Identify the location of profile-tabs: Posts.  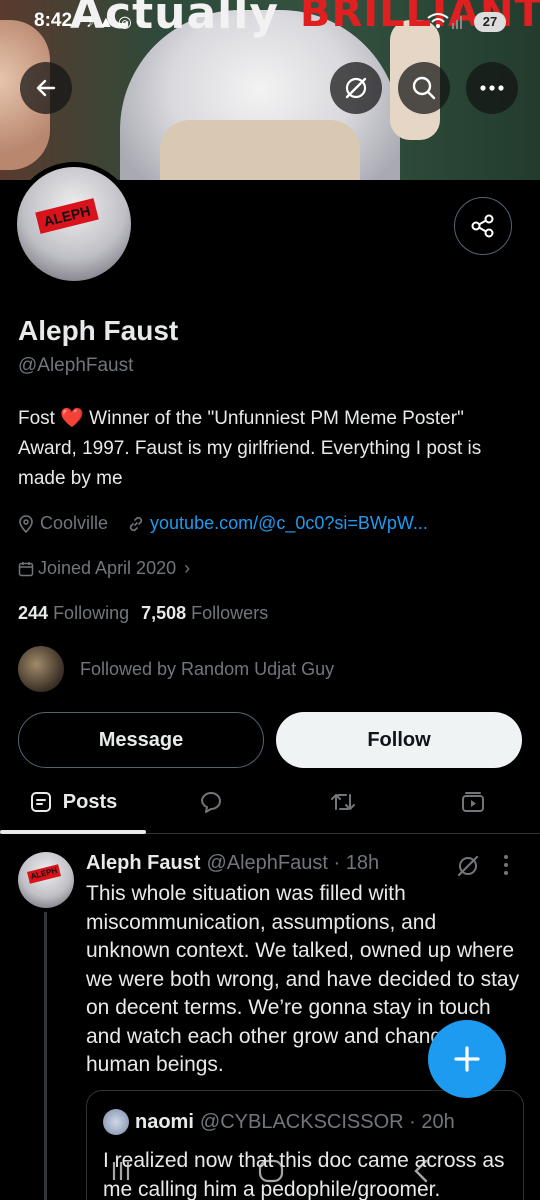
(270, 803).